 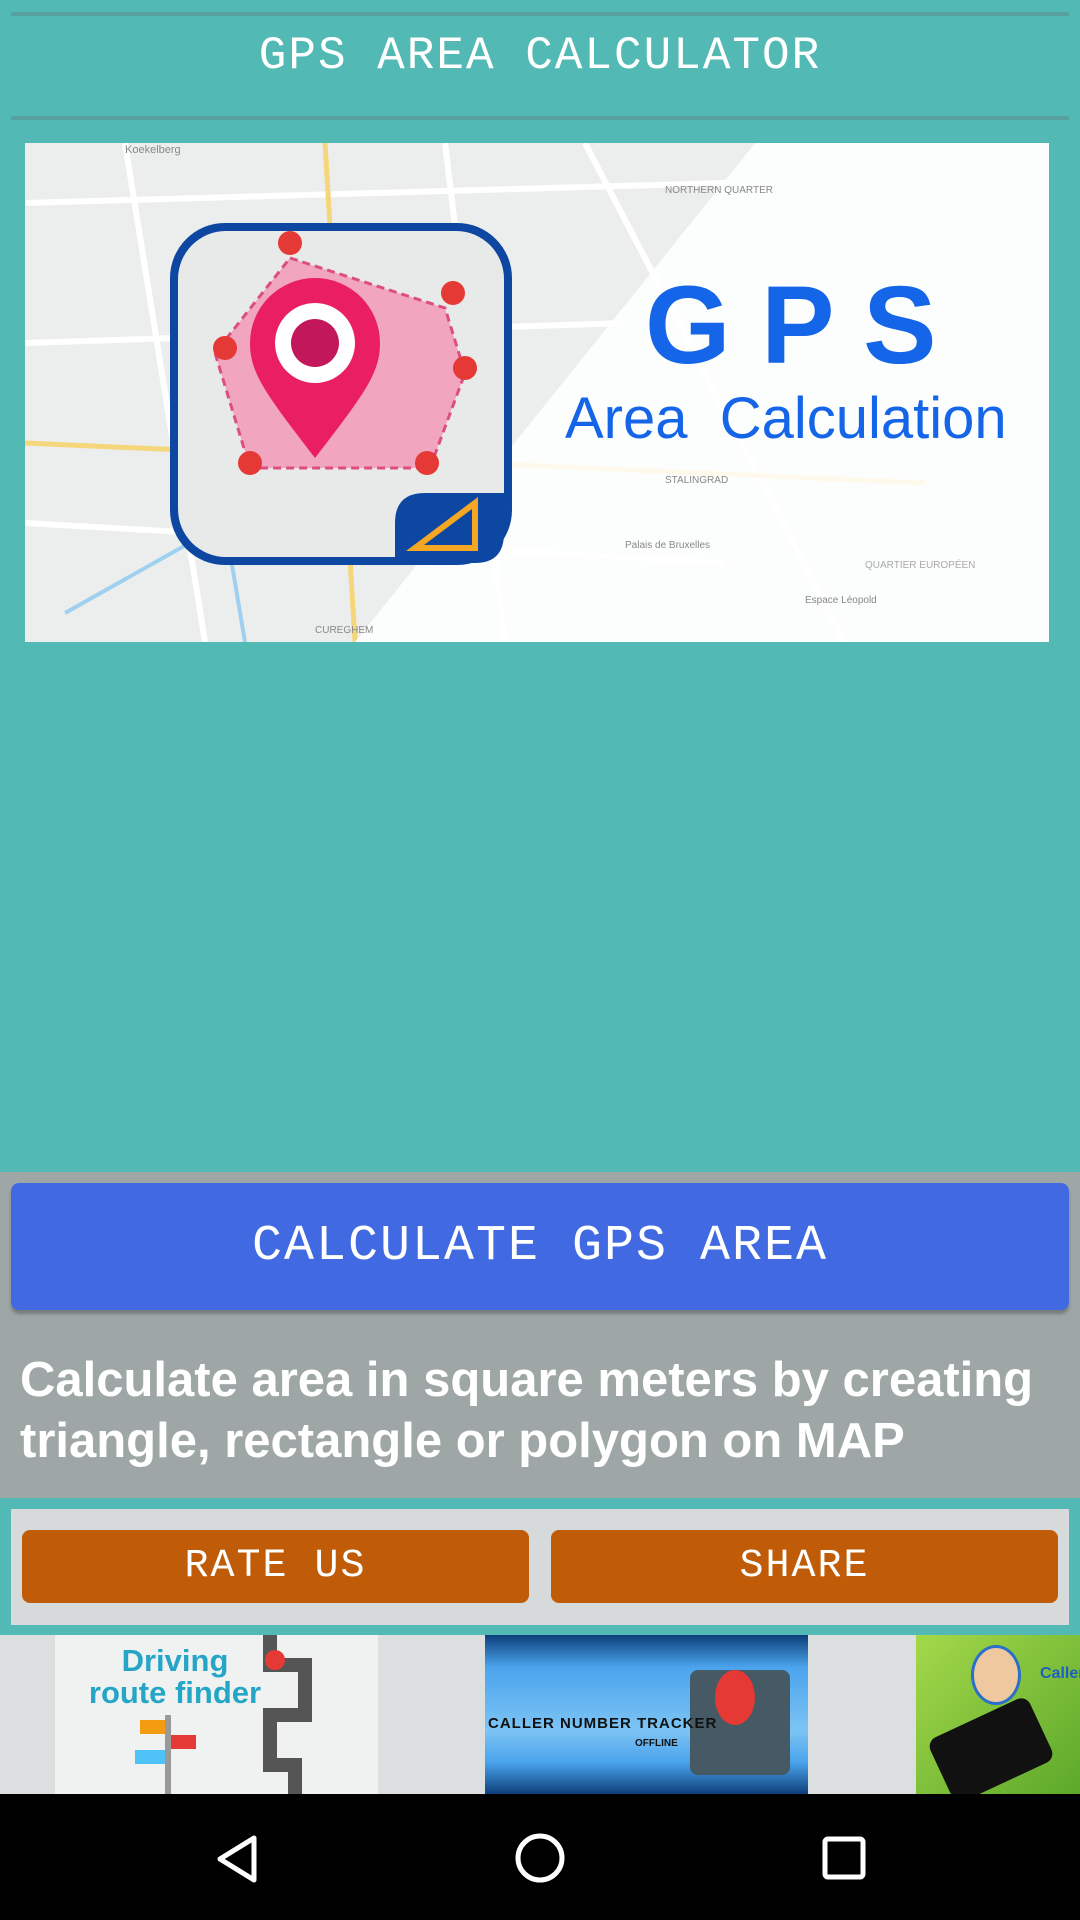 I want to click on map-label: STALINGRAD, so click(x=696, y=480).